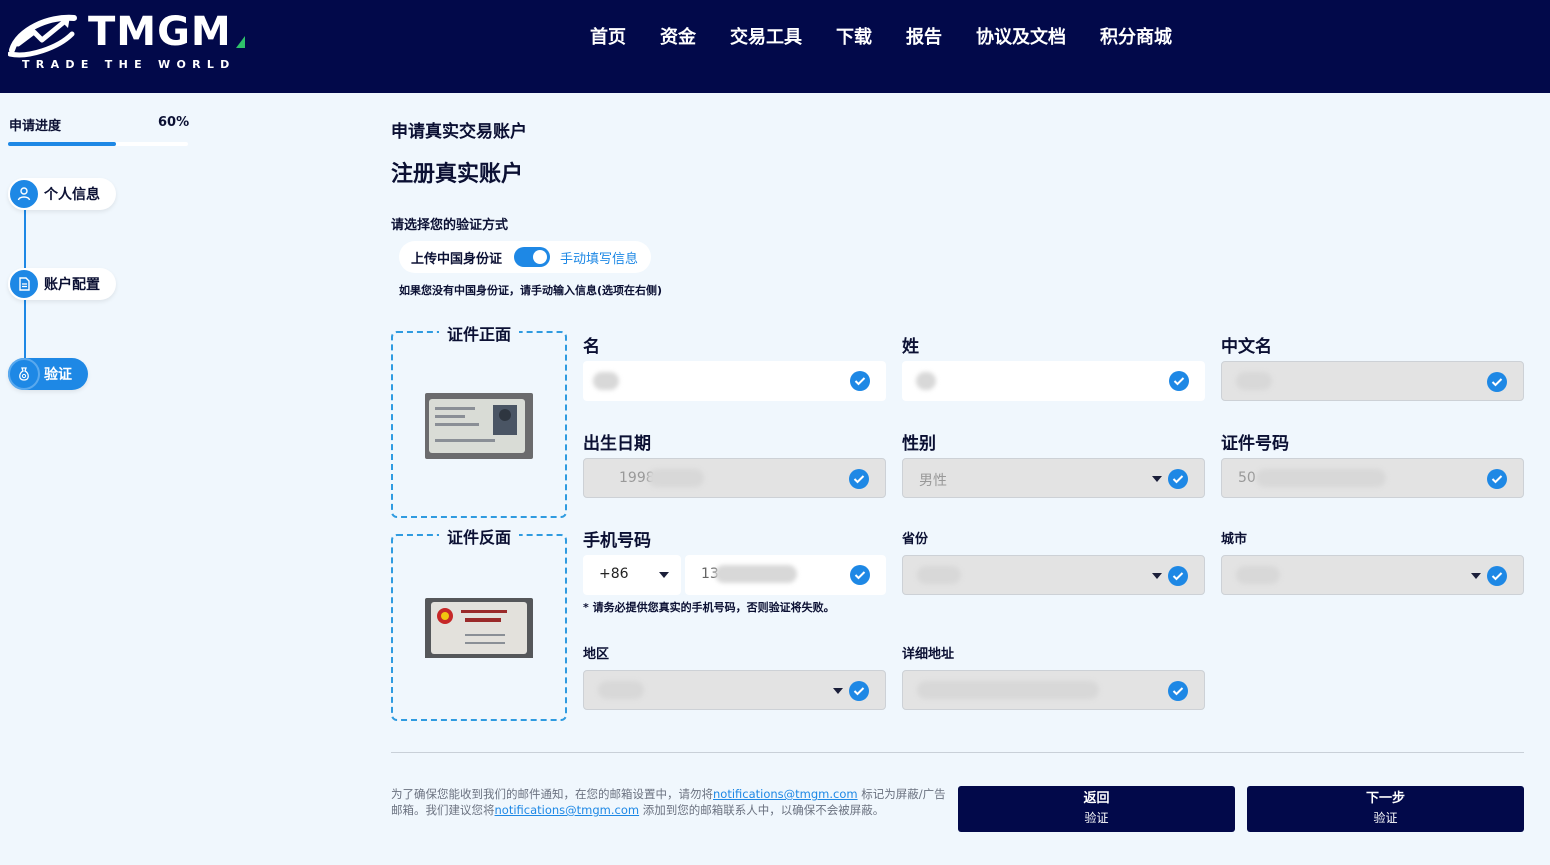 This screenshot has height=865, width=1550. What do you see at coordinates (42, 36) in the screenshot?
I see `logo-swoosh-icon` at bounding box center [42, 36].